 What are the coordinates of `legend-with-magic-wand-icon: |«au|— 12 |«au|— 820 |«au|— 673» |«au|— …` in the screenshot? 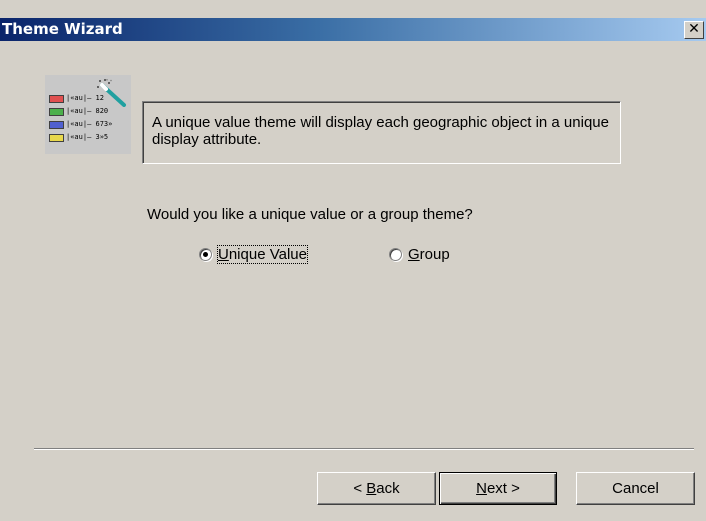 It's located at (88, 114).